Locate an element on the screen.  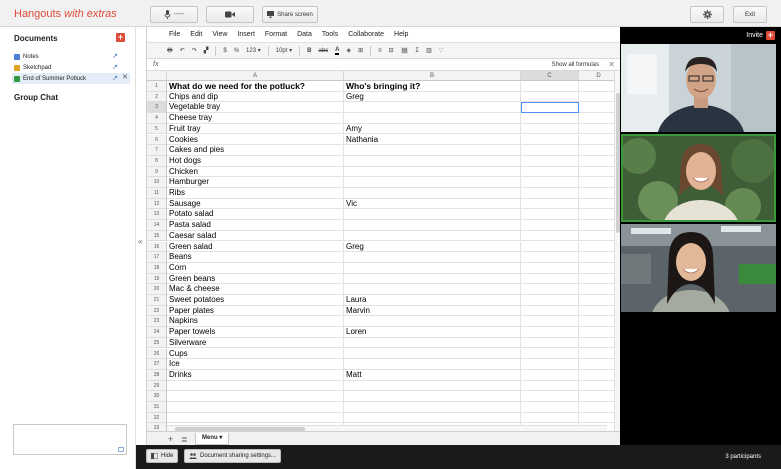
undo-icon: ↶ is located at coordinates (182, 50).